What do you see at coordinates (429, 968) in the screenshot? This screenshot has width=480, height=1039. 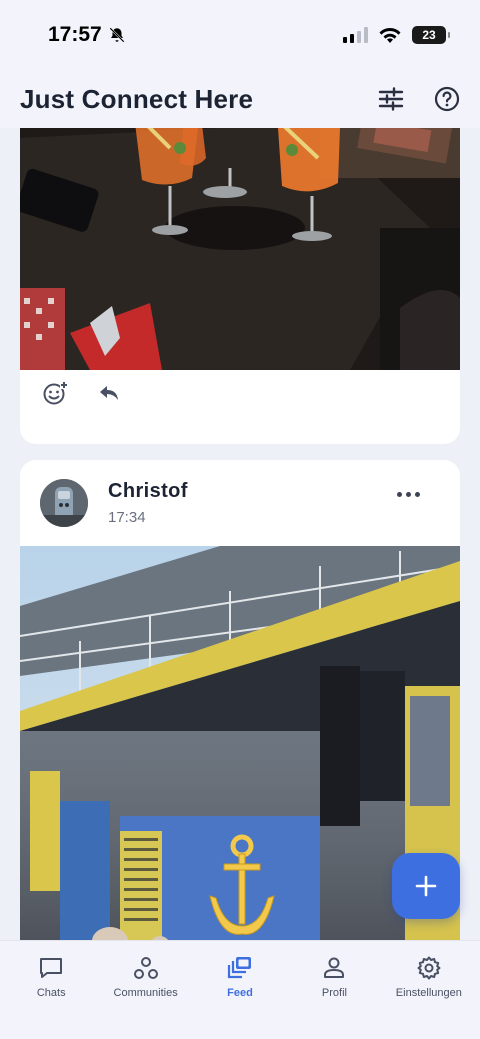 I see `settings-icon` at bounding box center [429, 968].